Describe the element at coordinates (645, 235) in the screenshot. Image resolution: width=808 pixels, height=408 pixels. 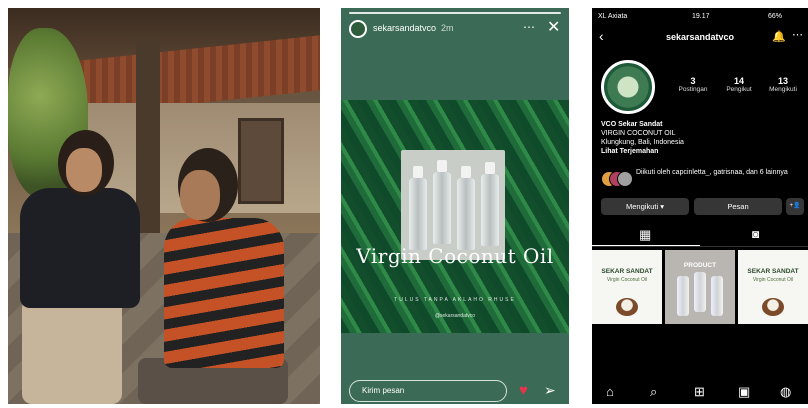
I see `grid-icon: ▦` at that location.